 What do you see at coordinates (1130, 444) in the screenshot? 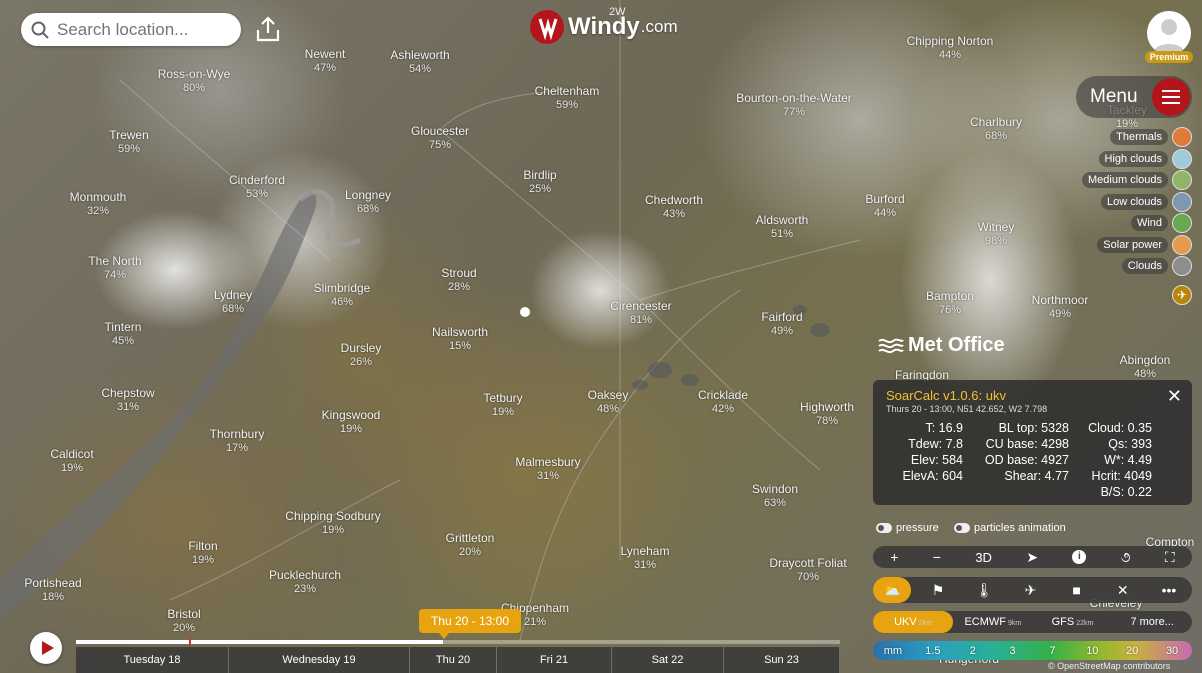
I see `soarcalc-qs: Qs: 393` at bounding box center [1130, 444].